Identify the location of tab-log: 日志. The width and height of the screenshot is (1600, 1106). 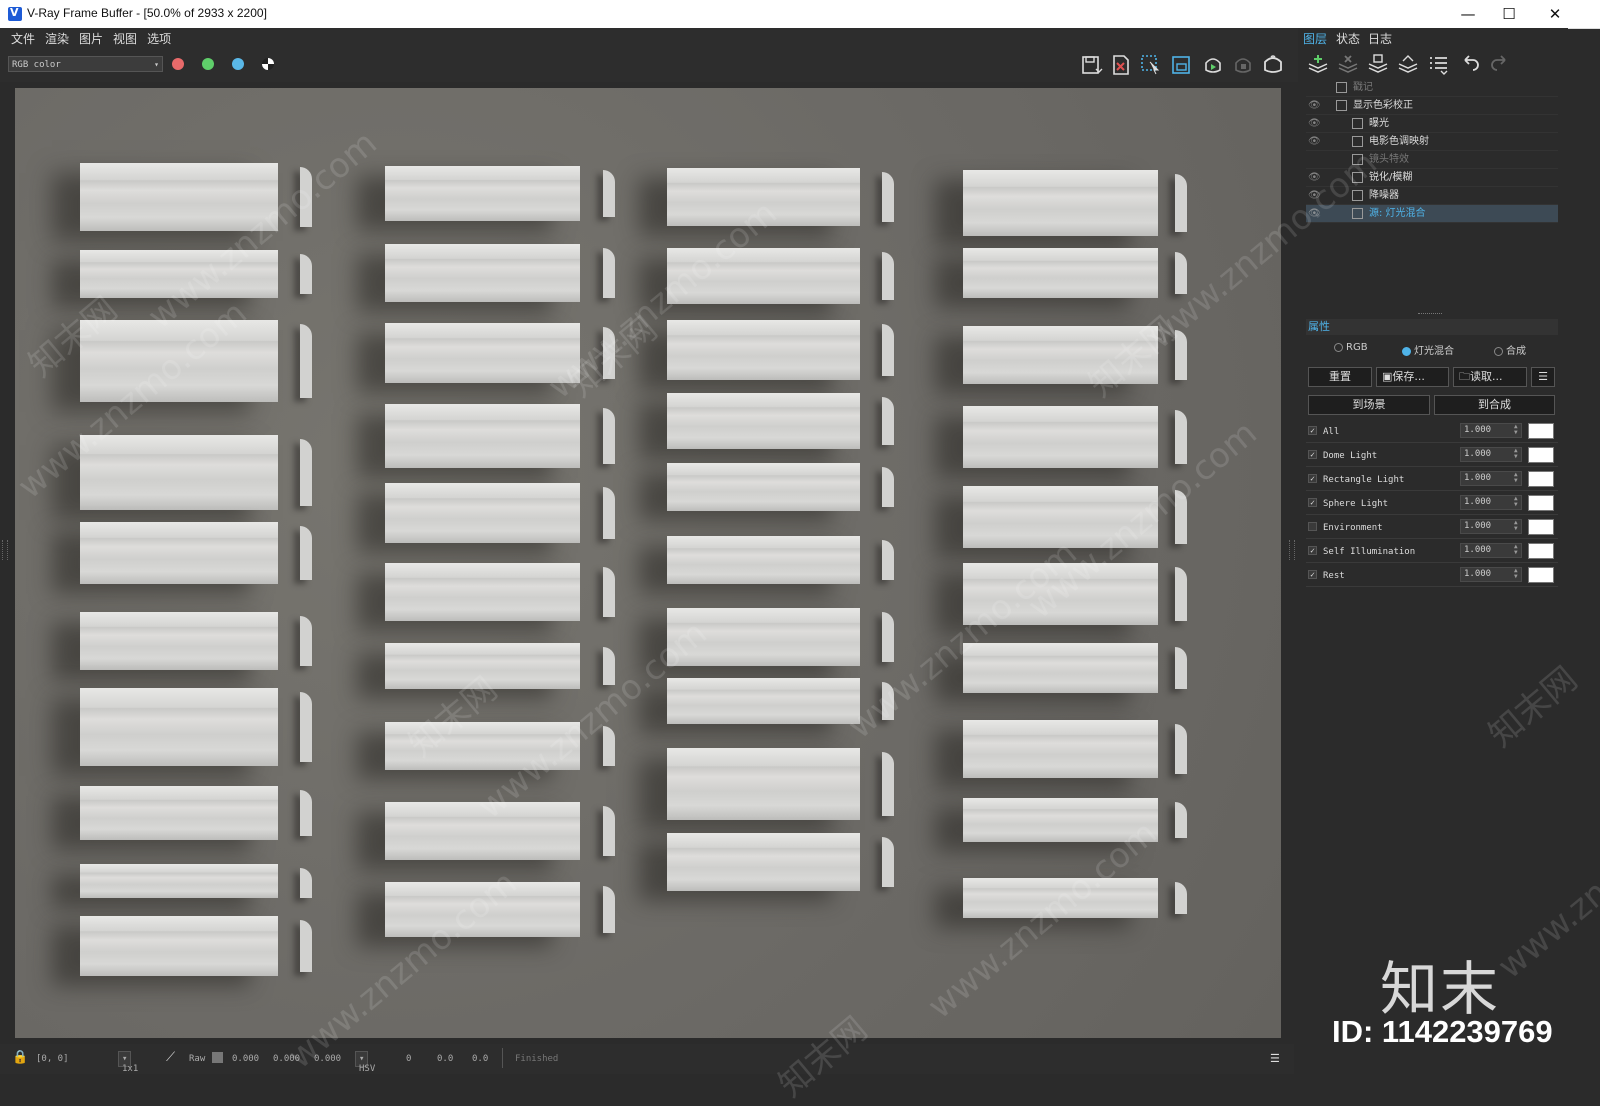
(1380, 38).